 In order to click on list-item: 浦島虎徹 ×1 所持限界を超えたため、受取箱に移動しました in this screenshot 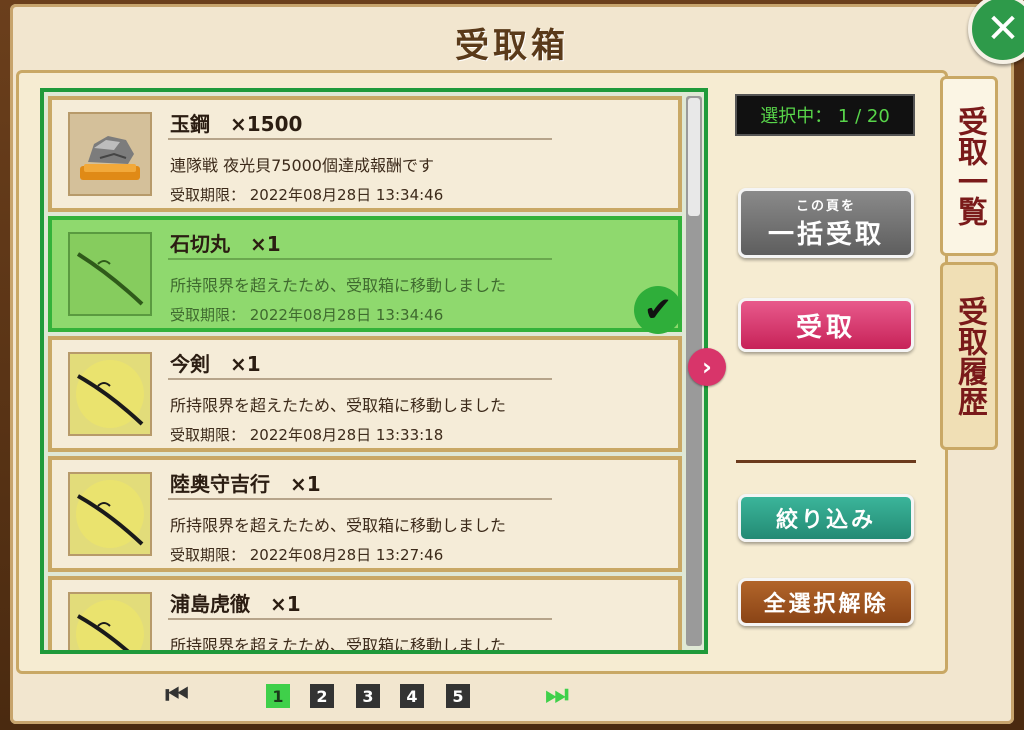, I will do `click(365, 615)`.